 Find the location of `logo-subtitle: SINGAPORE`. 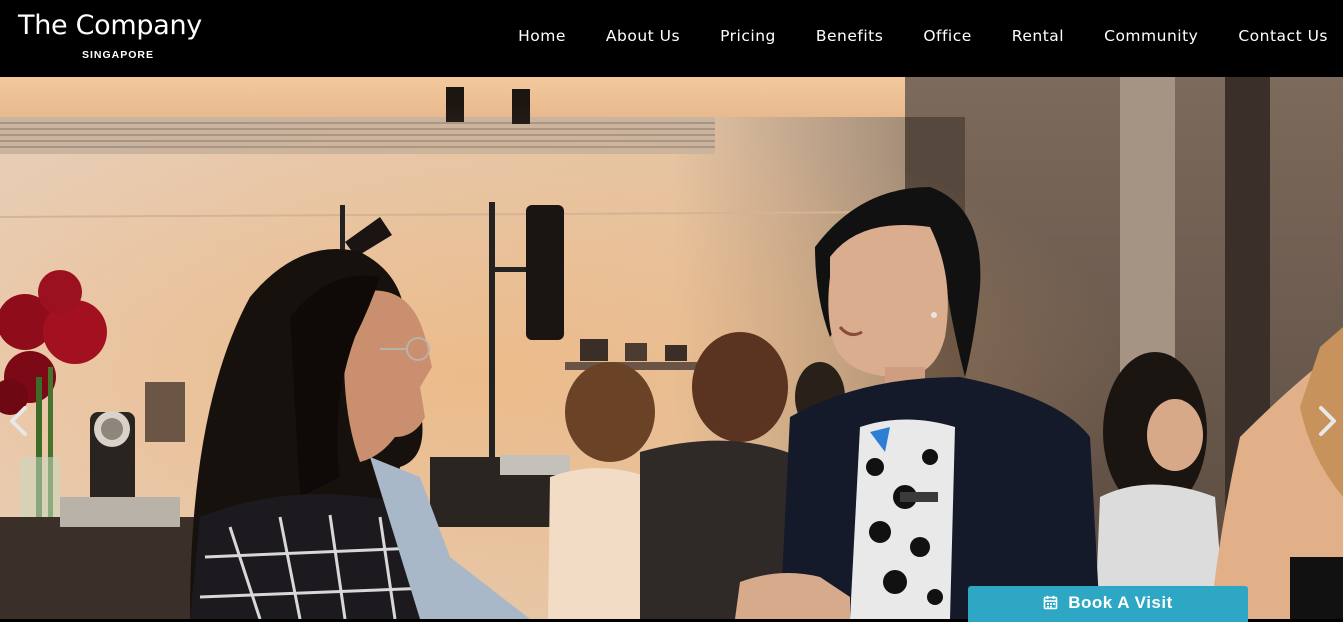

logo-subtitle: SINGAPORE is located at coordinates (118, 55).